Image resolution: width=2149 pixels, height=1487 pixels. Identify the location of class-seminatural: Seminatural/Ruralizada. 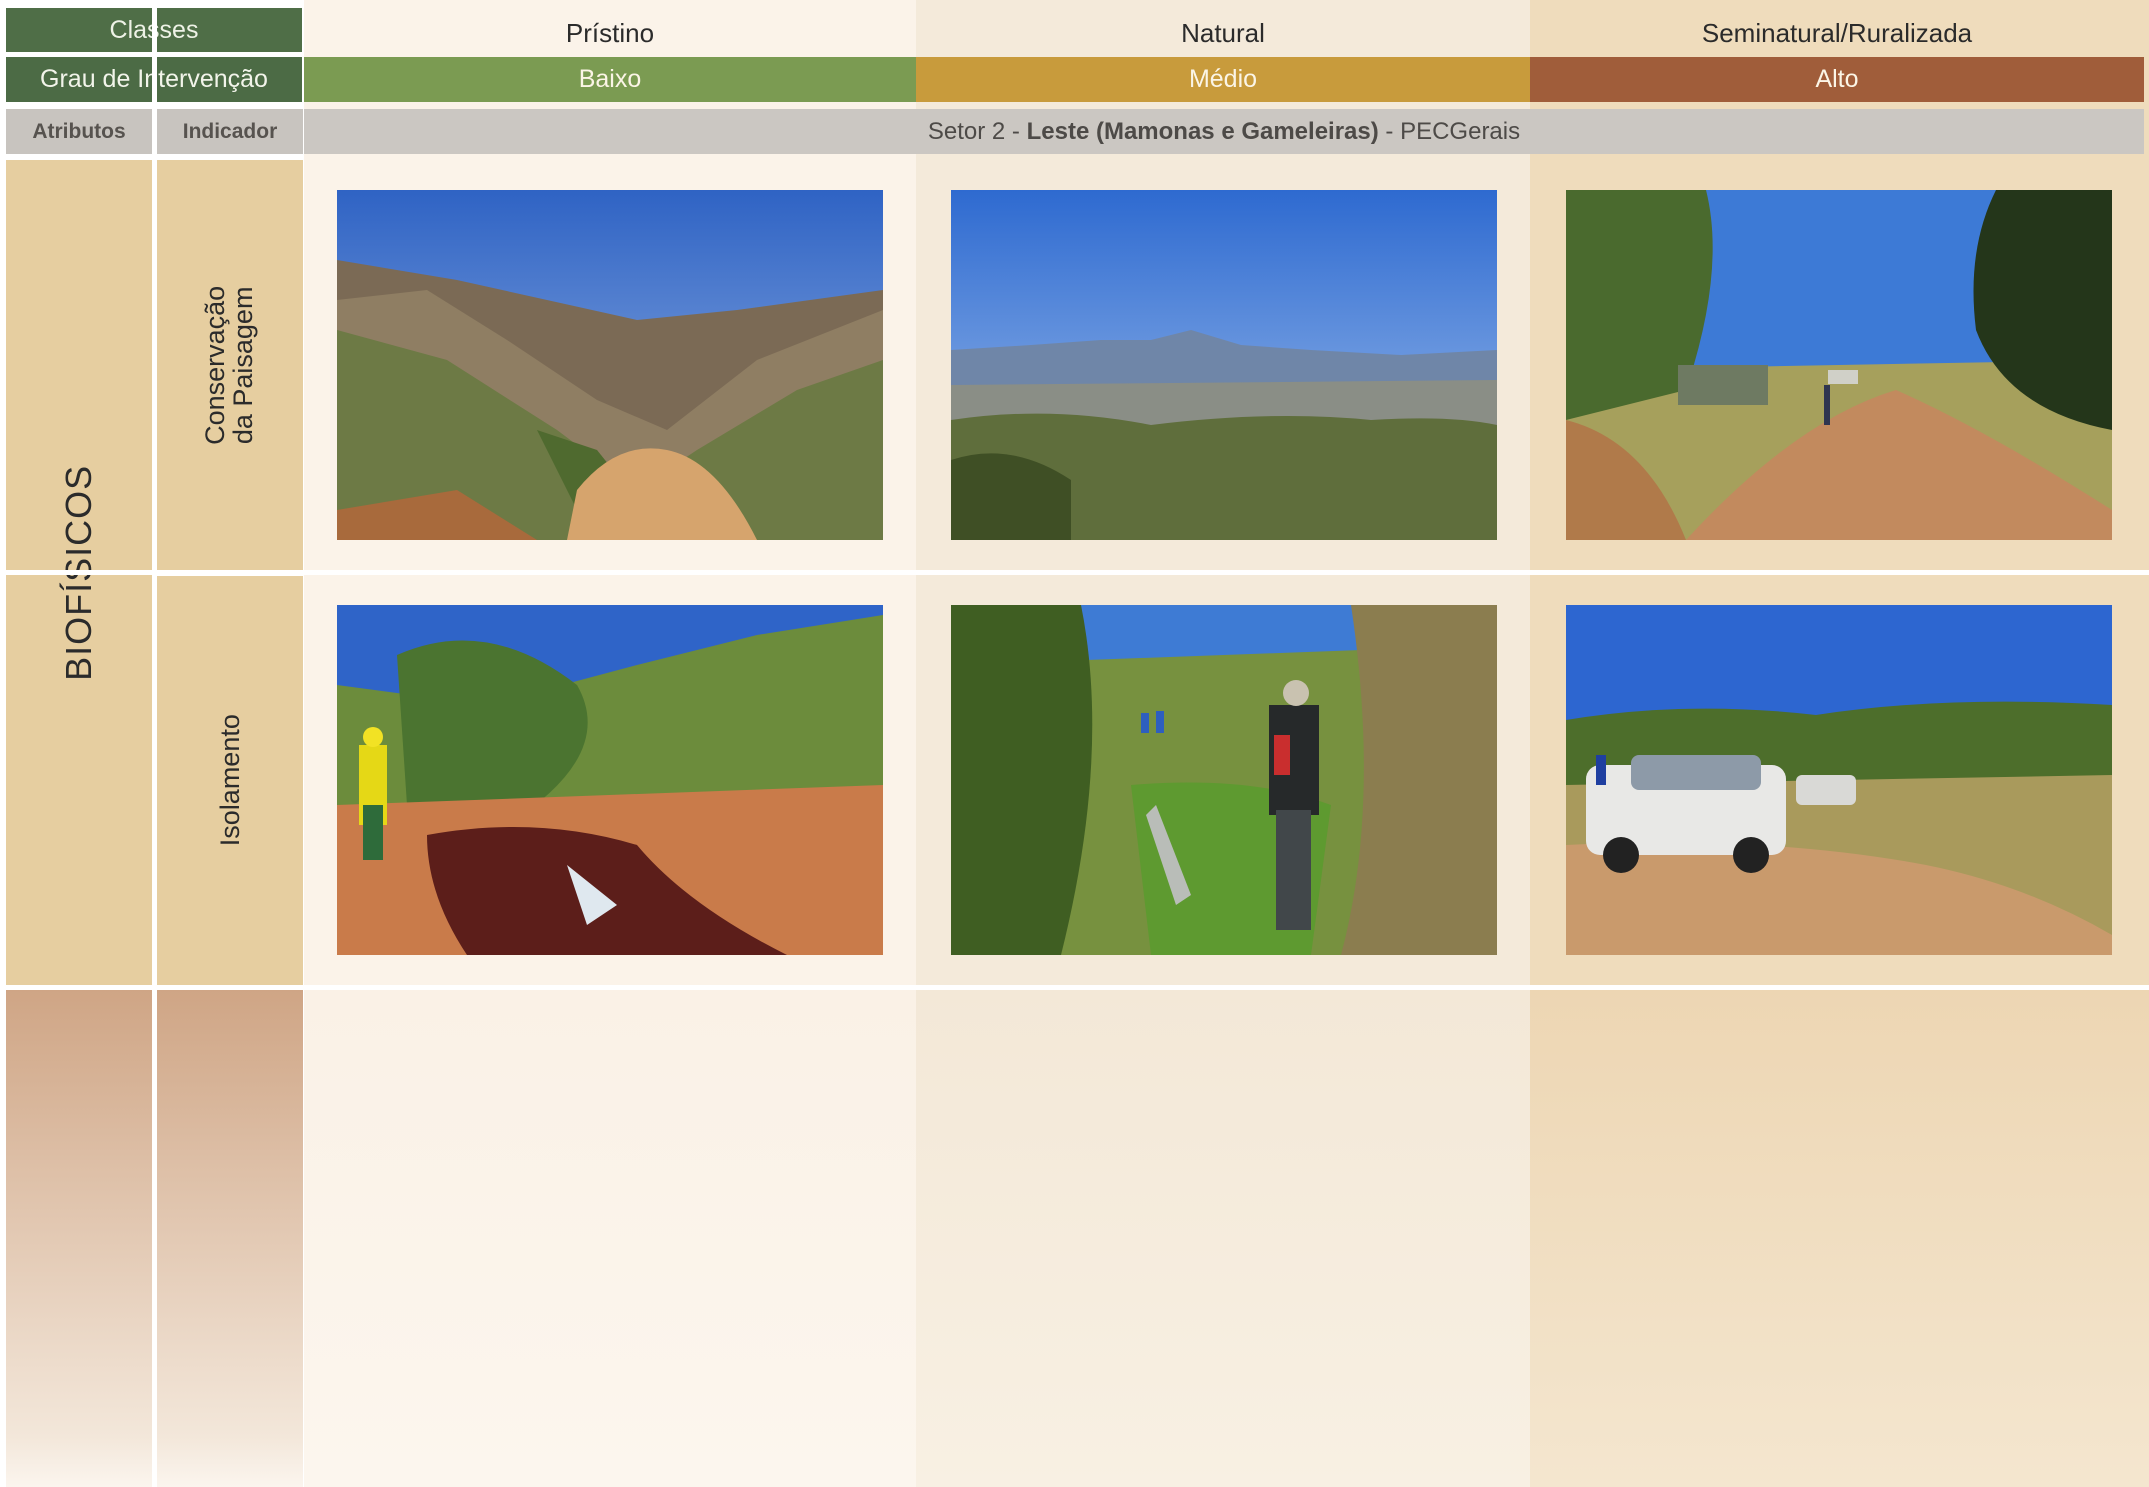
(1837, 32).